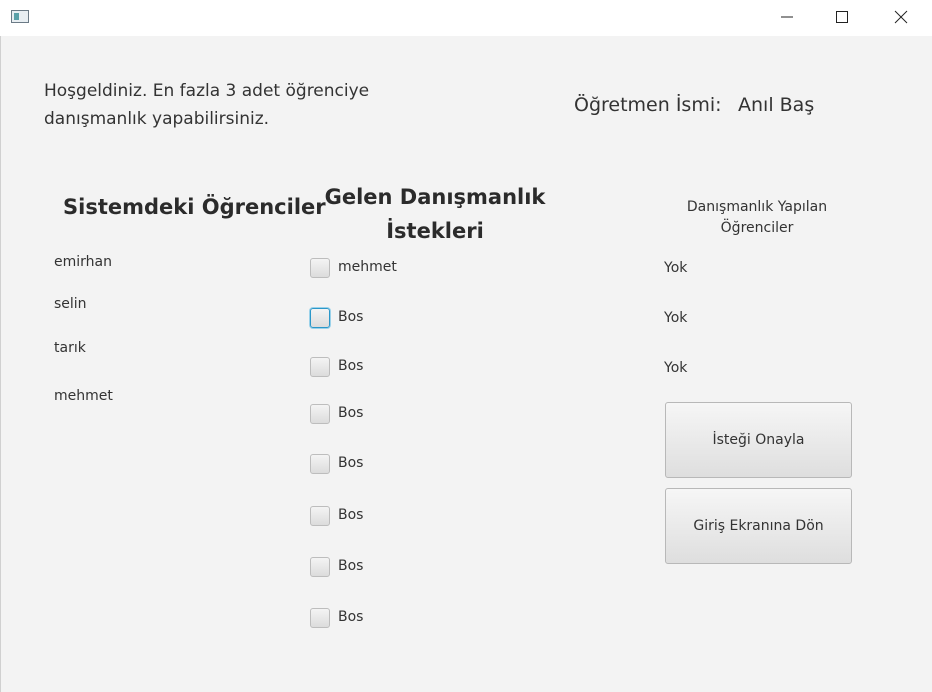 This screenshot has height=692, width=932. I want to click on student-item: tarık, so click(70, 348).